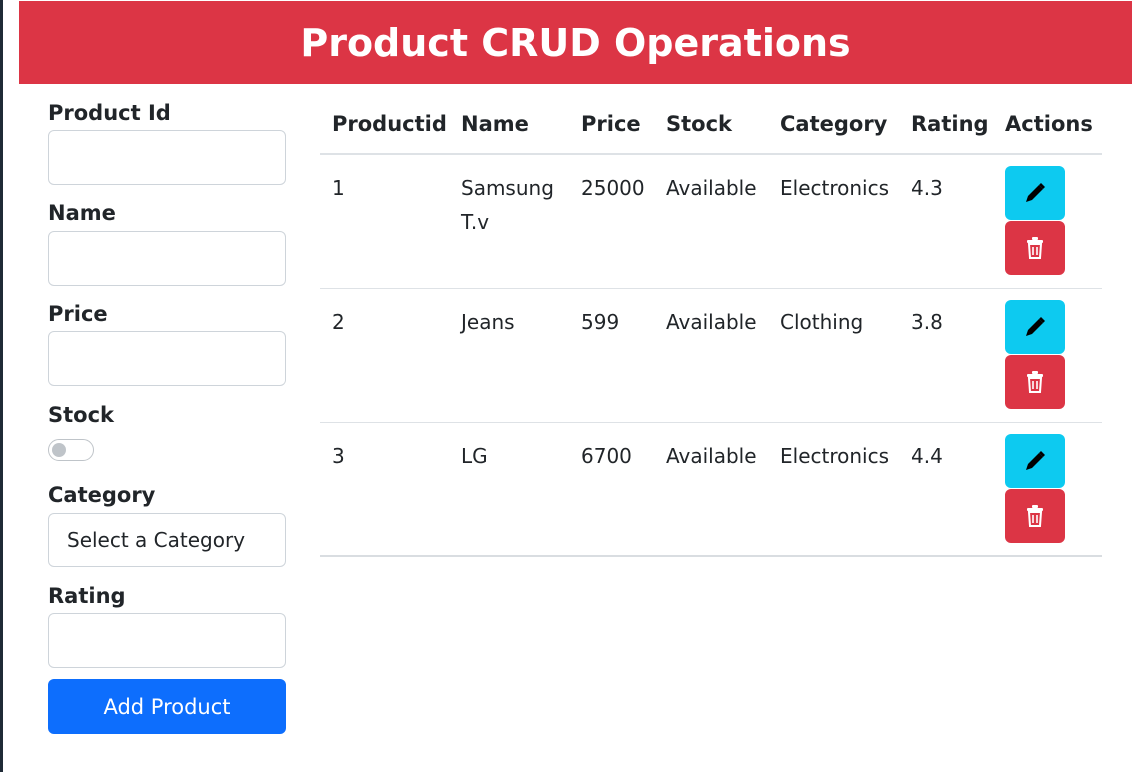 The width and height of the screenshot is (1132, 772). What do you see at coordinates (167, 258) in the screenshot?
I see `name-input` at bounding box center [167, 258].